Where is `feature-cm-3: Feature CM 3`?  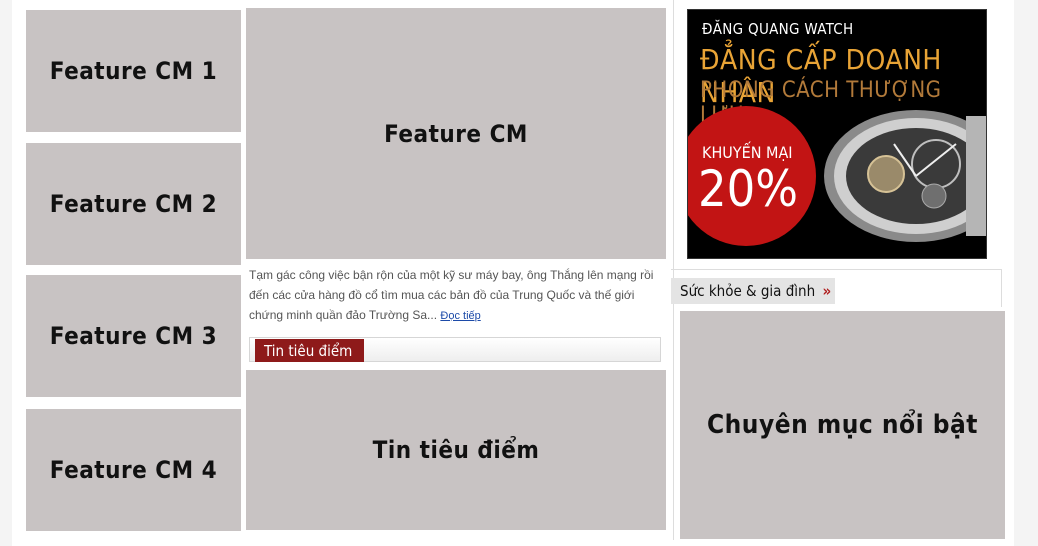
feature-cm-3: Feature CM 3 is located at coordinates (133, 336).